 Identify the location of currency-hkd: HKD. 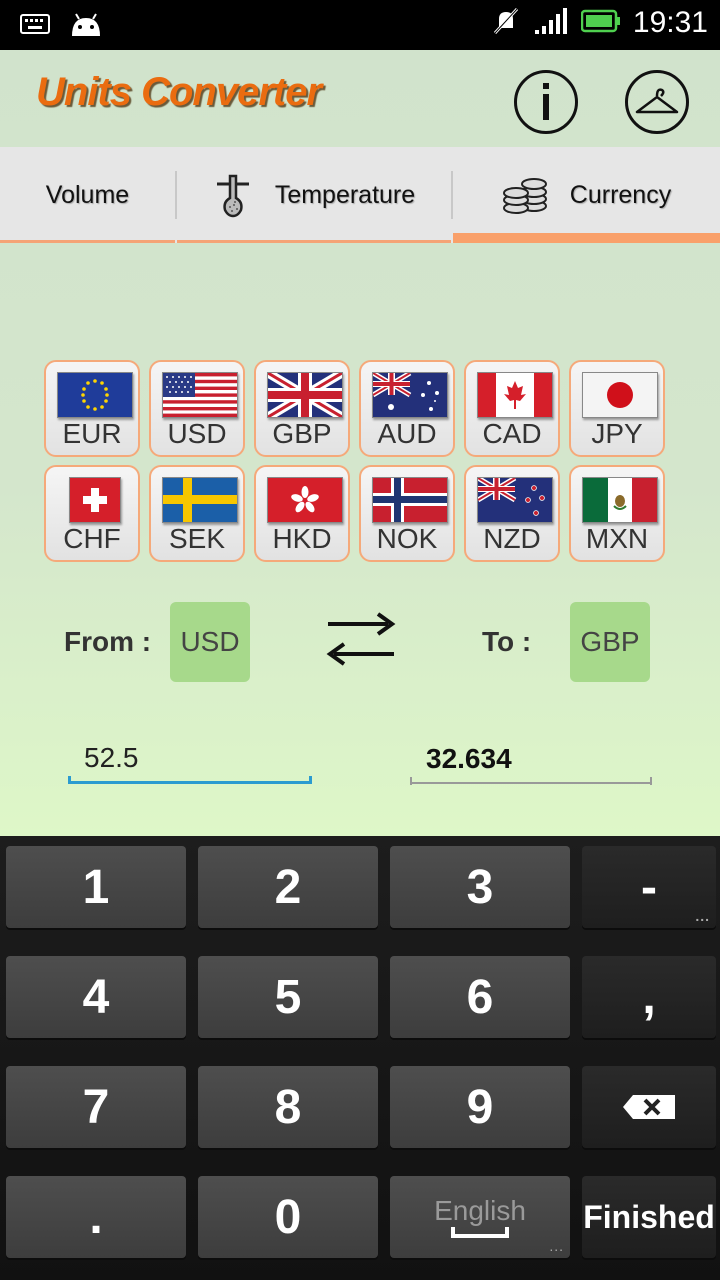
(302, 513).